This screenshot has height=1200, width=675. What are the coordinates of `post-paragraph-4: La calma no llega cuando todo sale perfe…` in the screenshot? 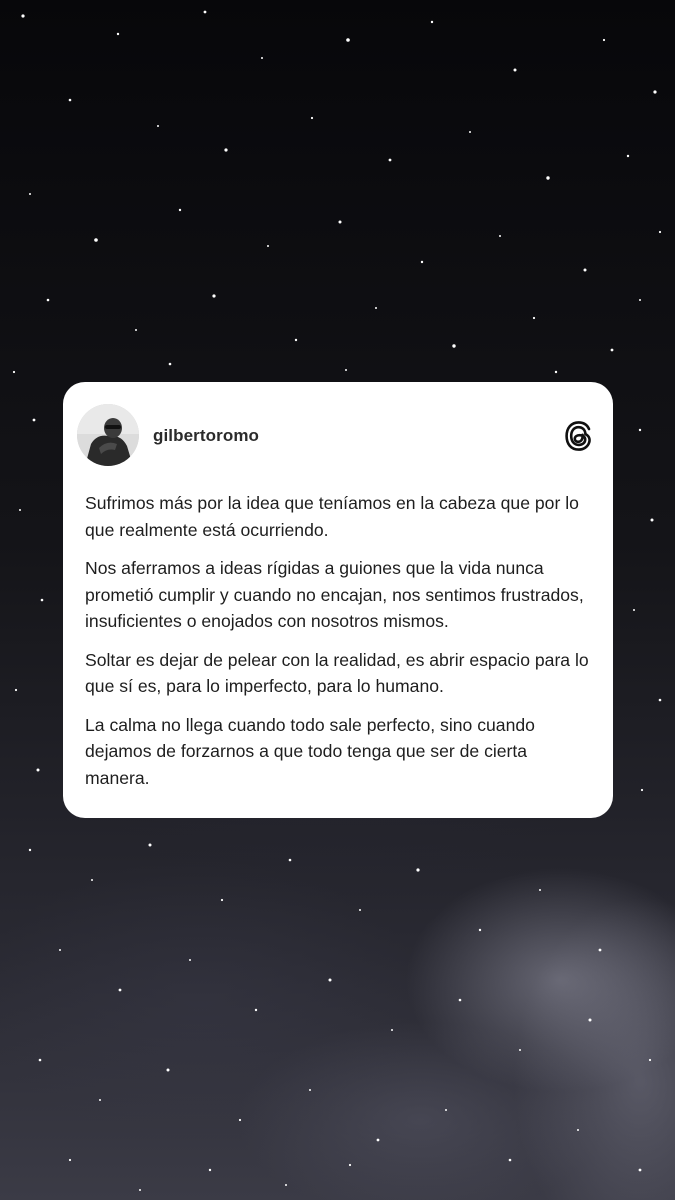 It's located at (310, 751).